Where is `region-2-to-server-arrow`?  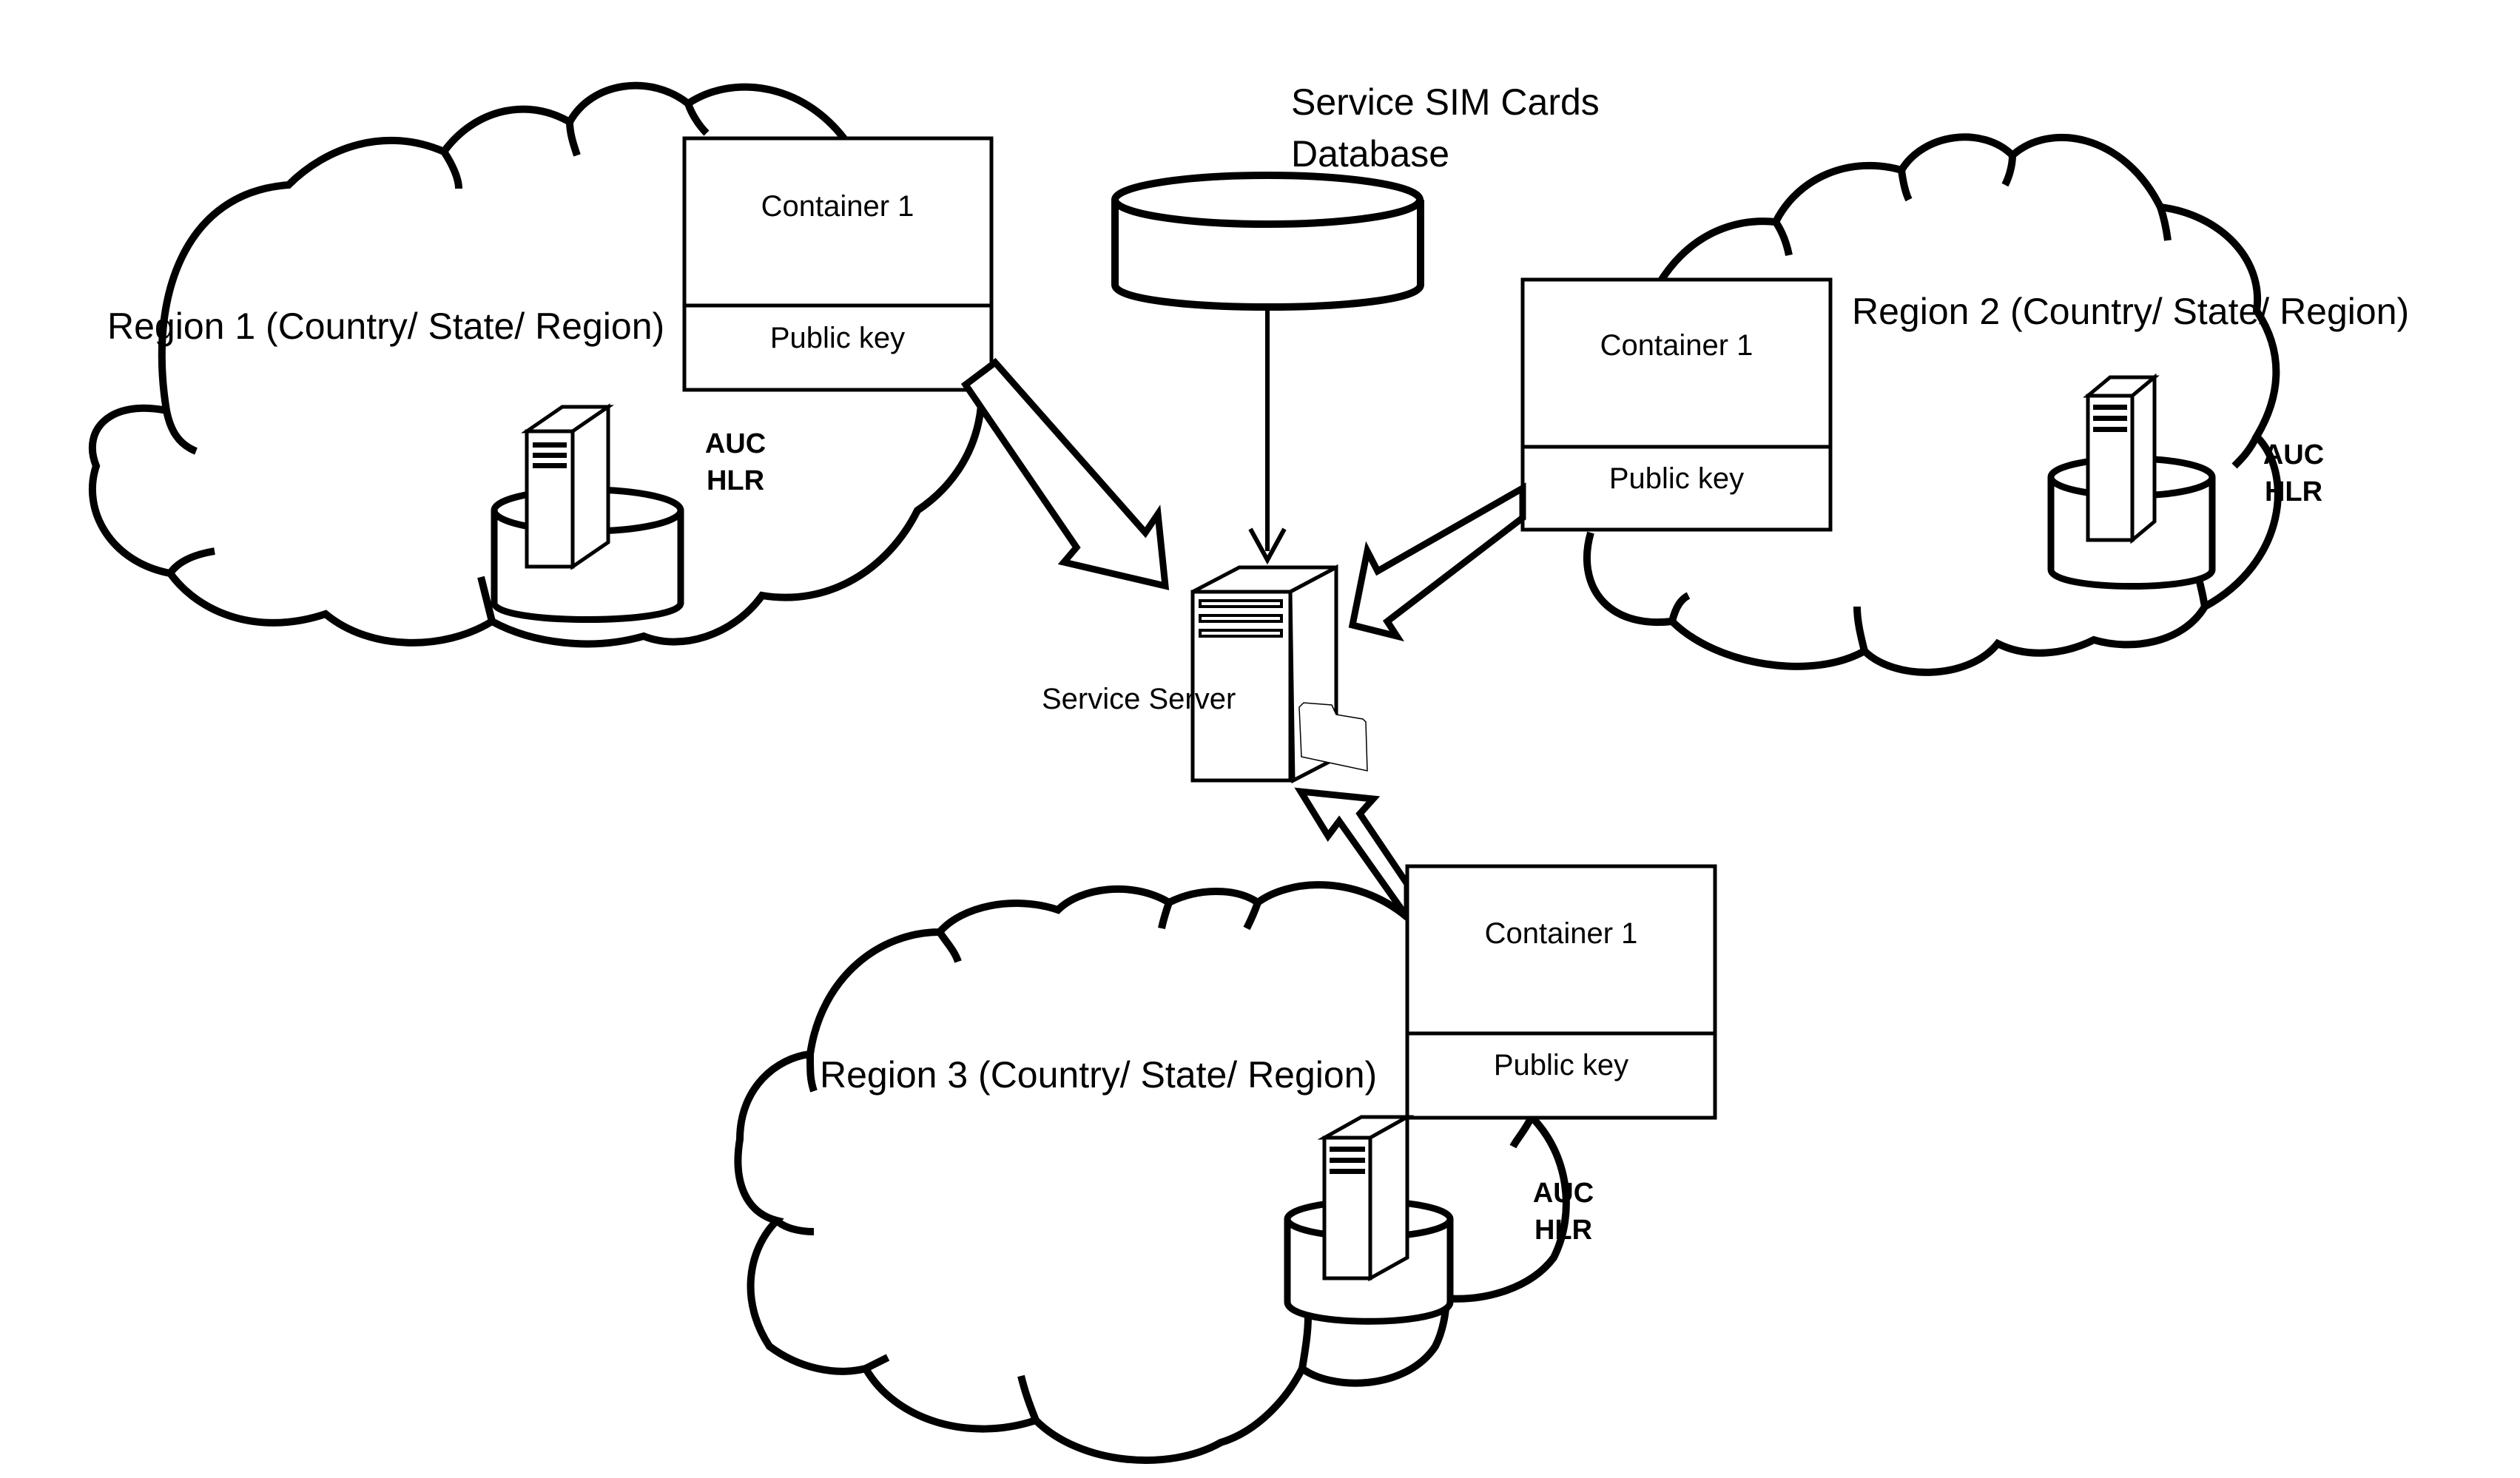 region-2-to-server-arrow is located at coordinates (1437, 562).